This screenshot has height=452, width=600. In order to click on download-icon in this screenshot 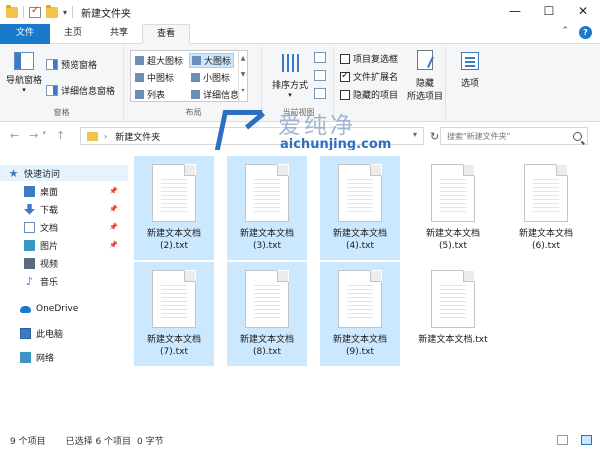, I will do `click(29, 209)`.